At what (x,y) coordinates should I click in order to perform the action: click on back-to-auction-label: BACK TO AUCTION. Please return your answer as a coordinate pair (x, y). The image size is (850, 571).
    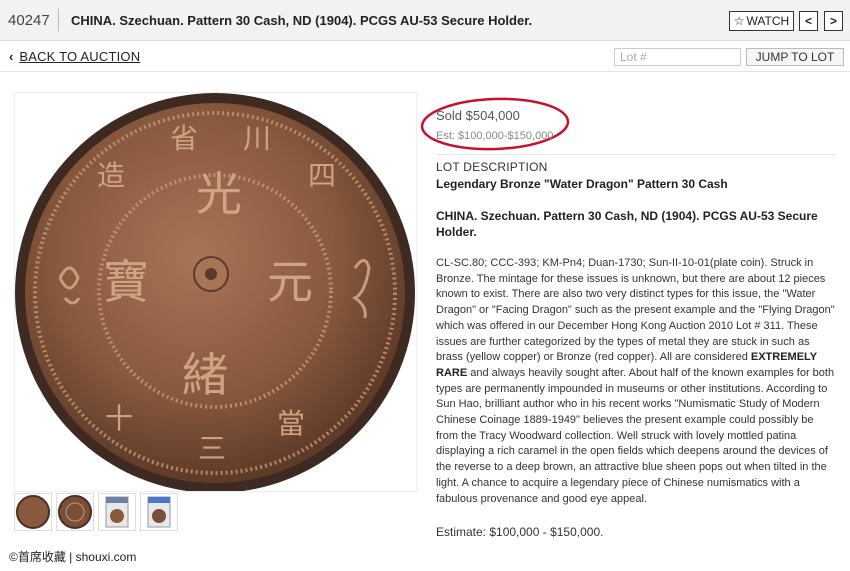
    Looking at the image, I should click on (80, 56).